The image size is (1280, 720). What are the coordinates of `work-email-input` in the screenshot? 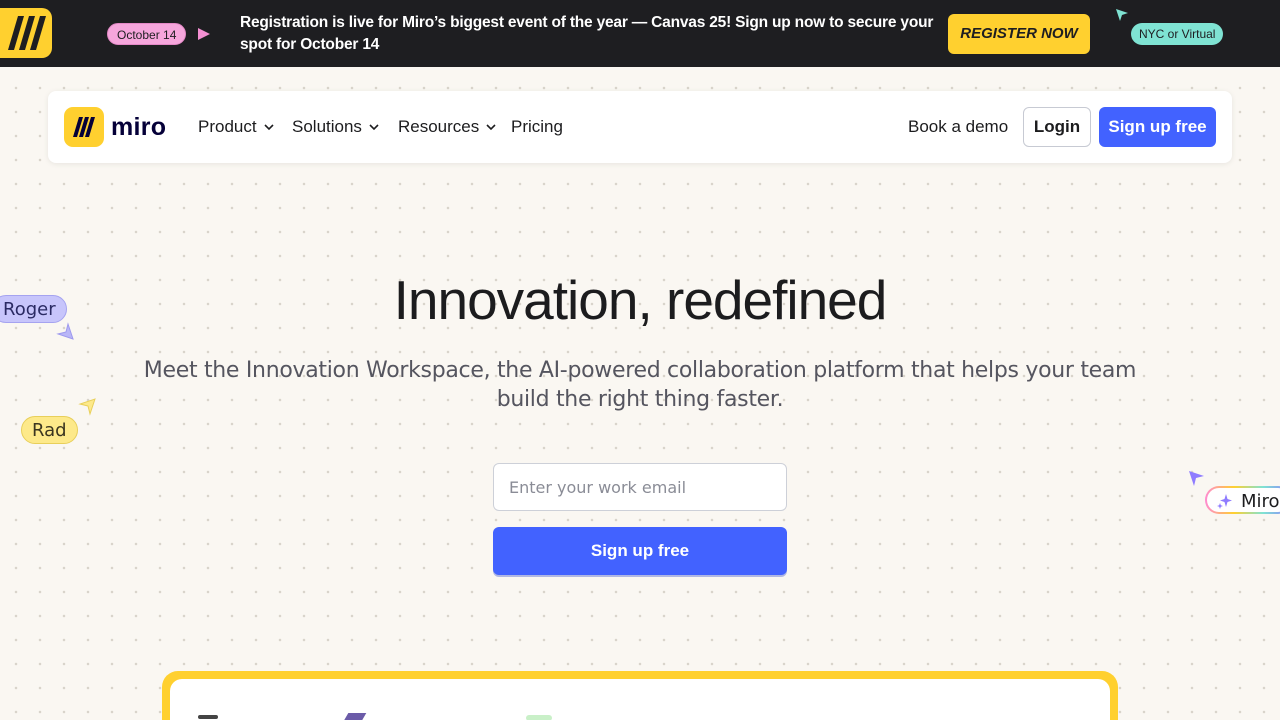 It's located at (640, 487).